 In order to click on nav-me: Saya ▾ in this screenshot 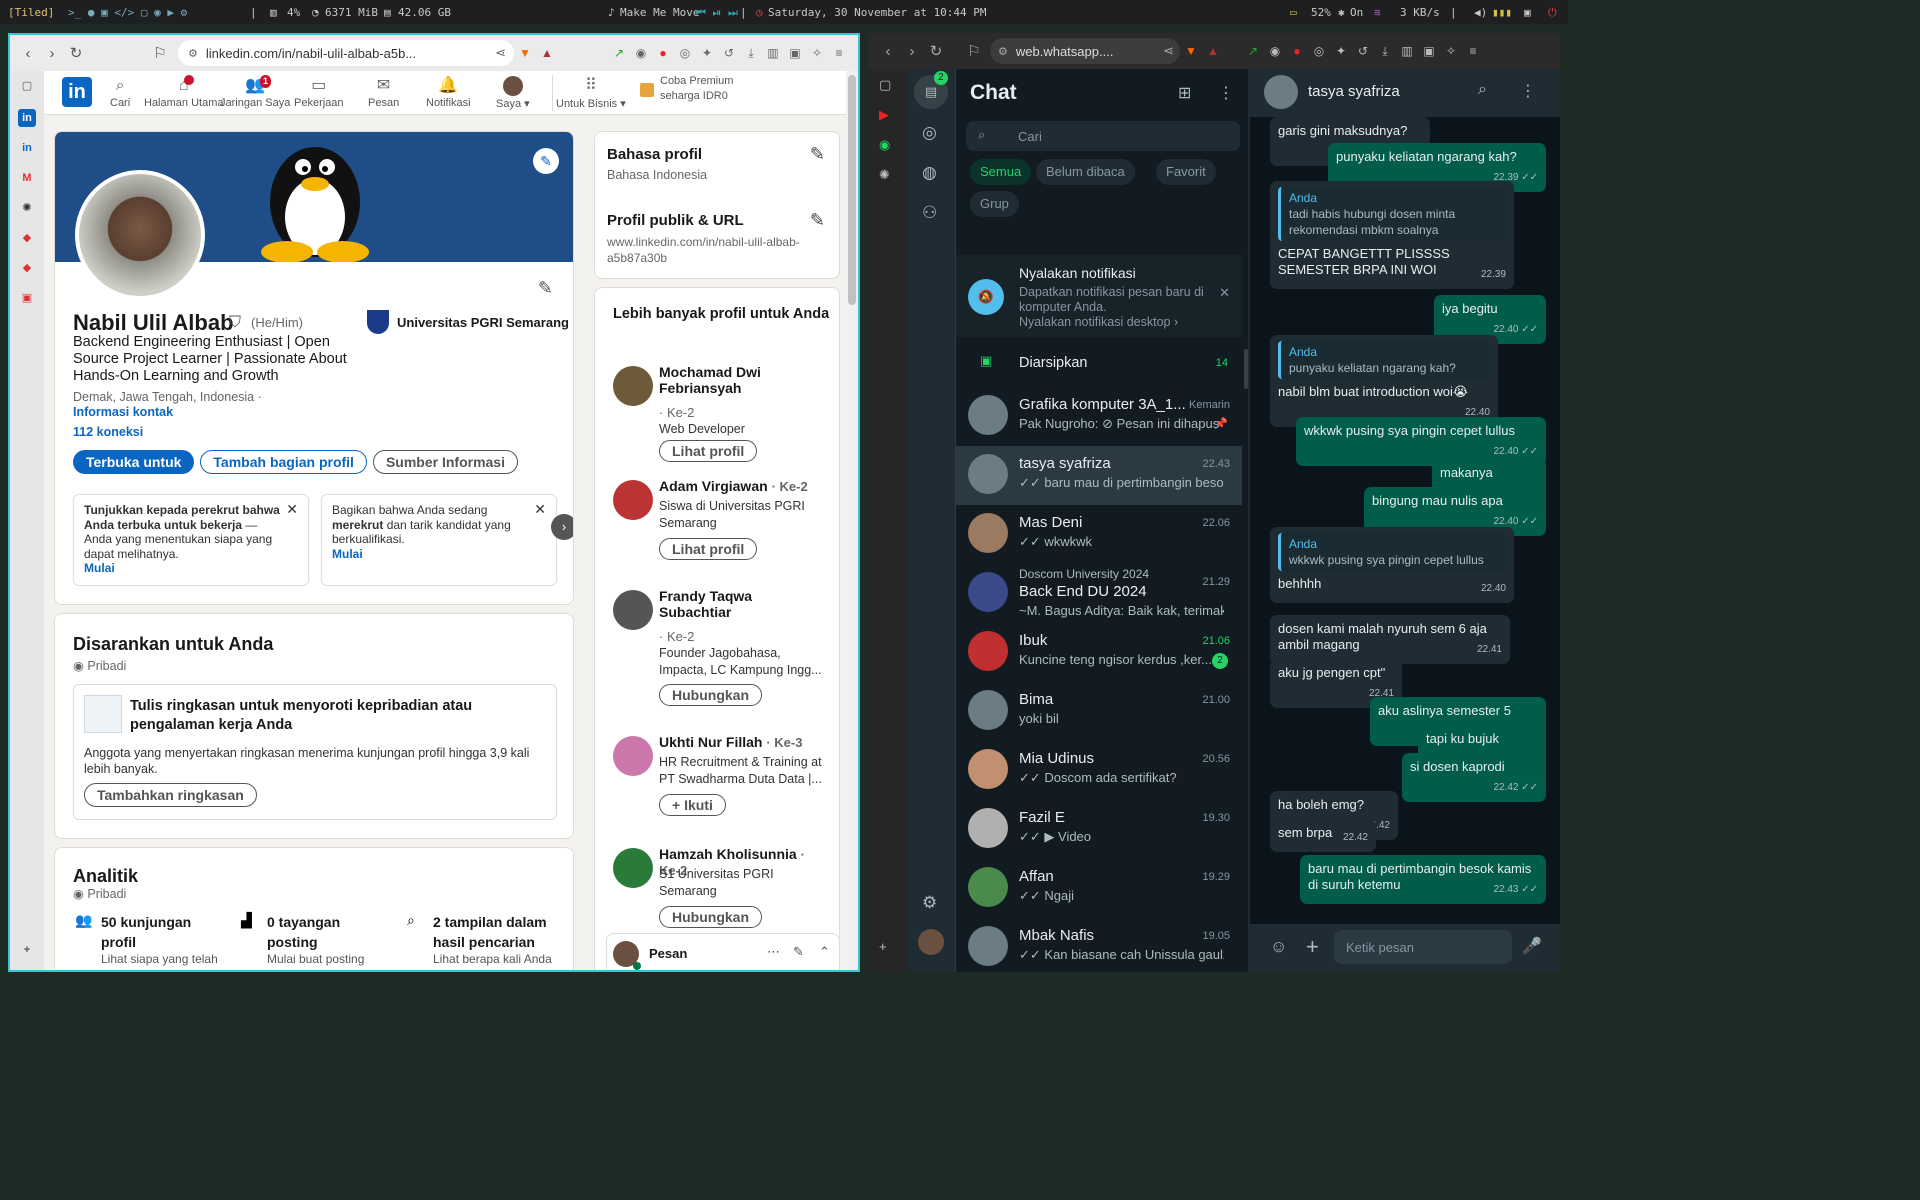, I will do `click(513, 92)`.